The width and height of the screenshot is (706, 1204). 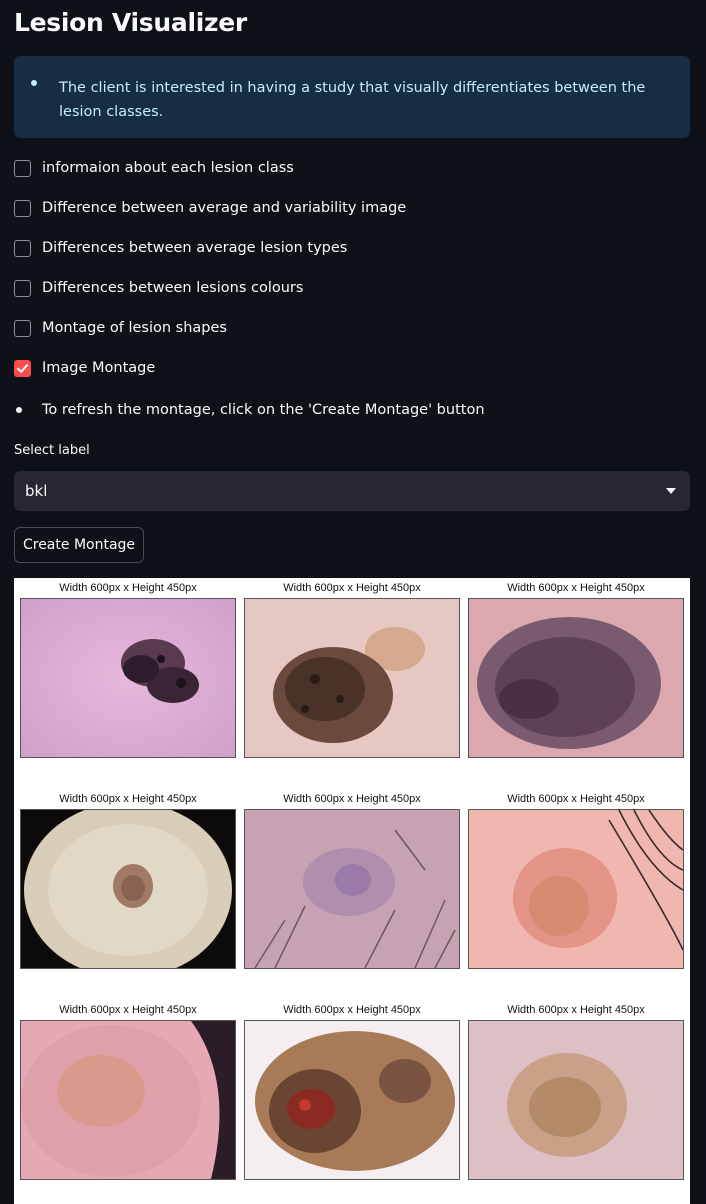 I want to click on checkbox-label: informaion about each lesion class, so click(x=168, y=168).